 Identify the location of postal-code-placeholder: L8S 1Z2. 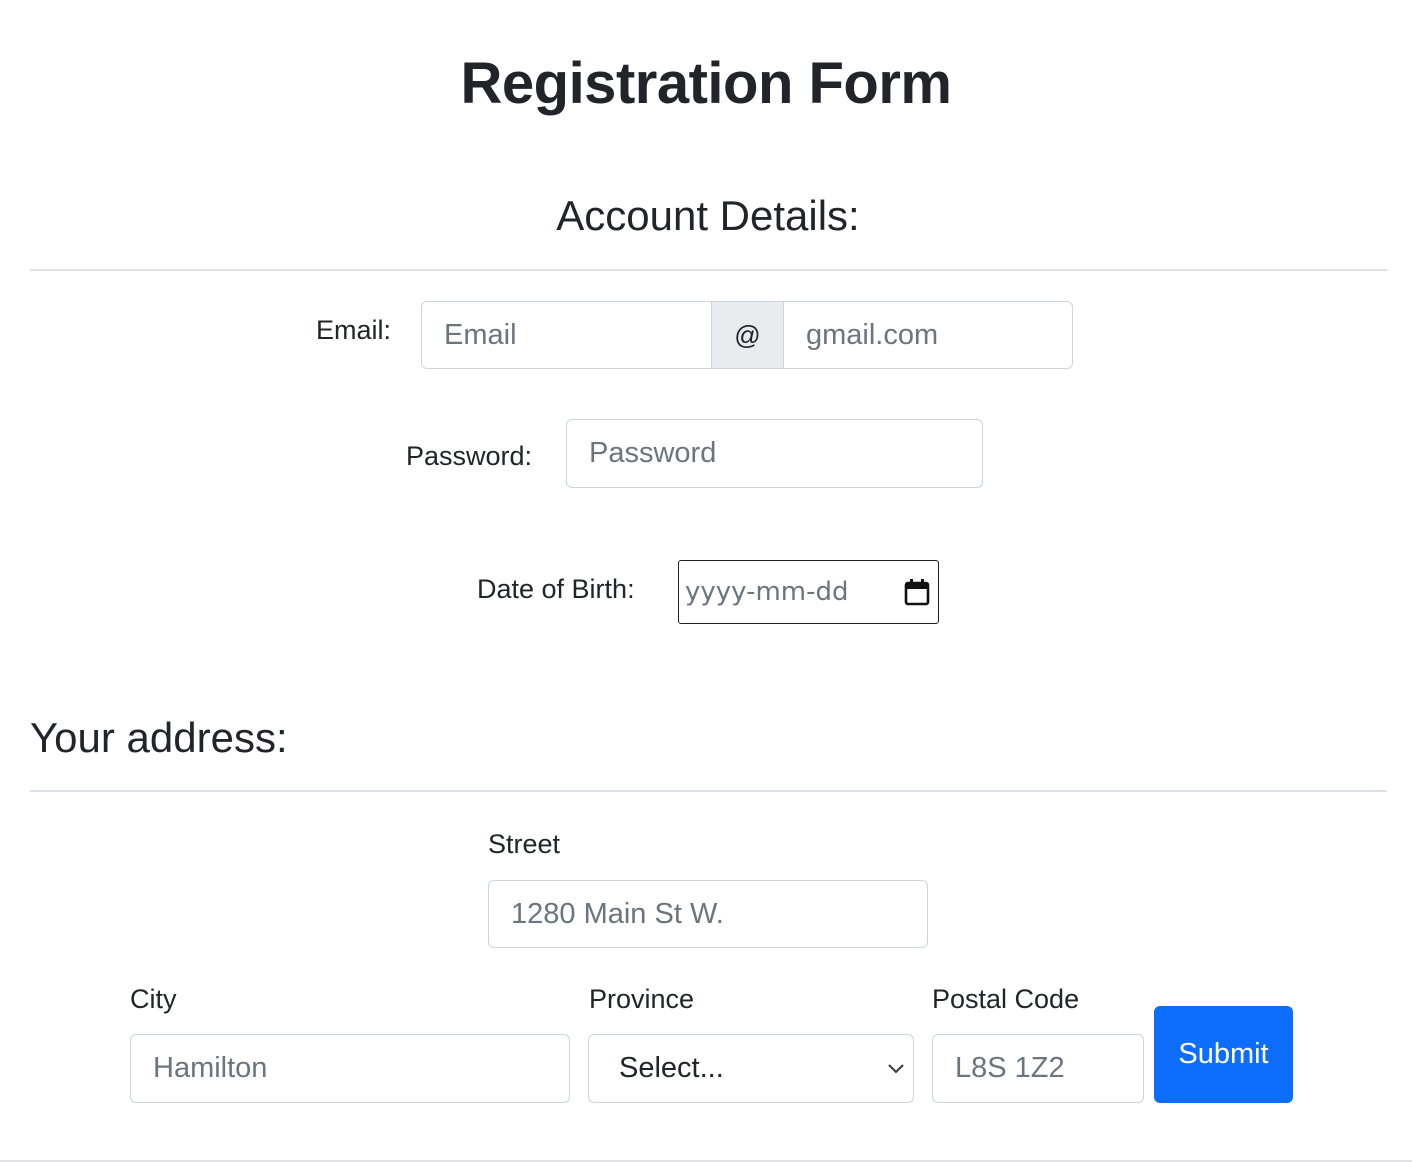
(1010, 1068).